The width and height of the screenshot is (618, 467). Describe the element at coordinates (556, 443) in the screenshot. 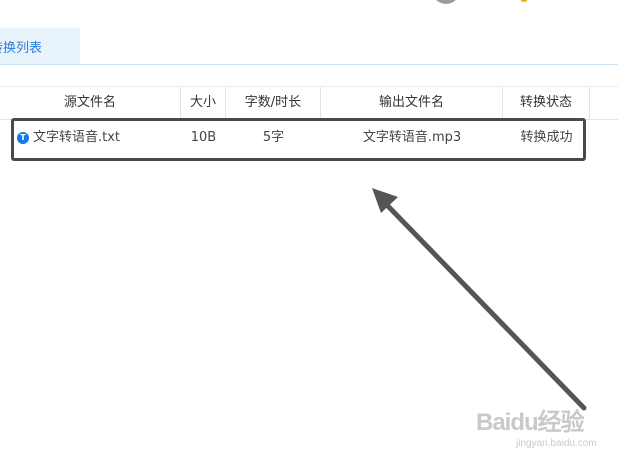

I see `watermark-url: jingyan.baidu.com` at that location.